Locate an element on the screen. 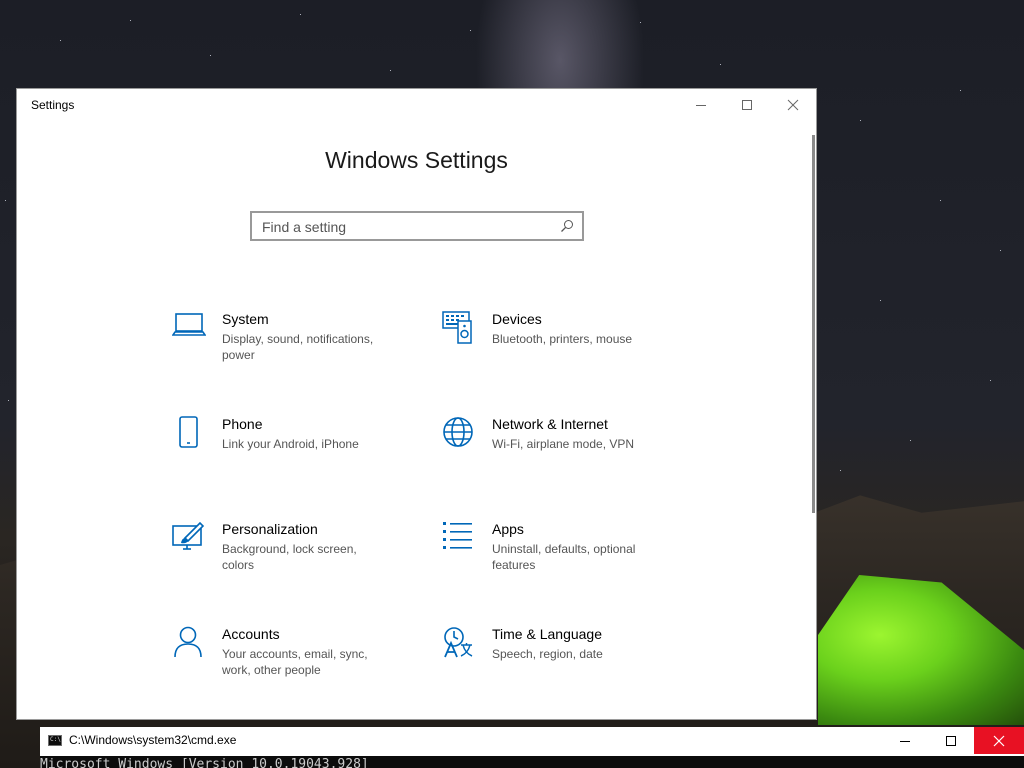  minimize-button is located at coordinates (701, 105).